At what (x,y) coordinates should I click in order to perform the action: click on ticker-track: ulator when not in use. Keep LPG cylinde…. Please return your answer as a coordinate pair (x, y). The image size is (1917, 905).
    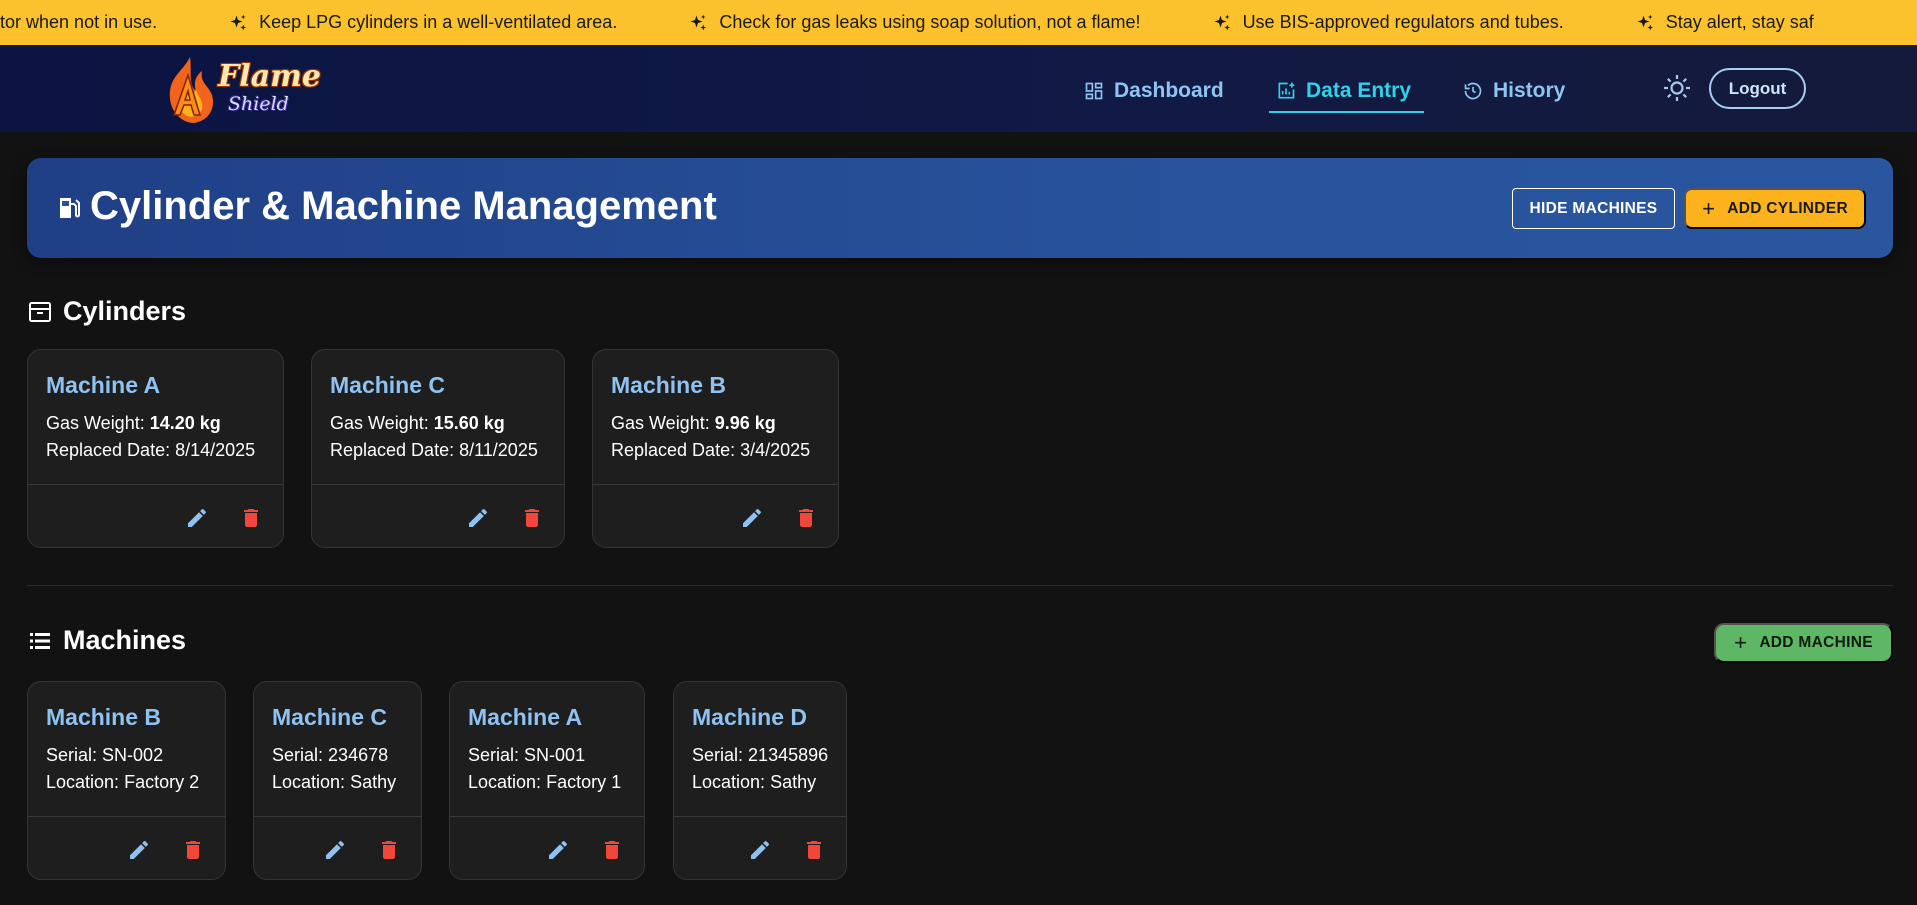
    Looking at the image, I should click on (943, 22).